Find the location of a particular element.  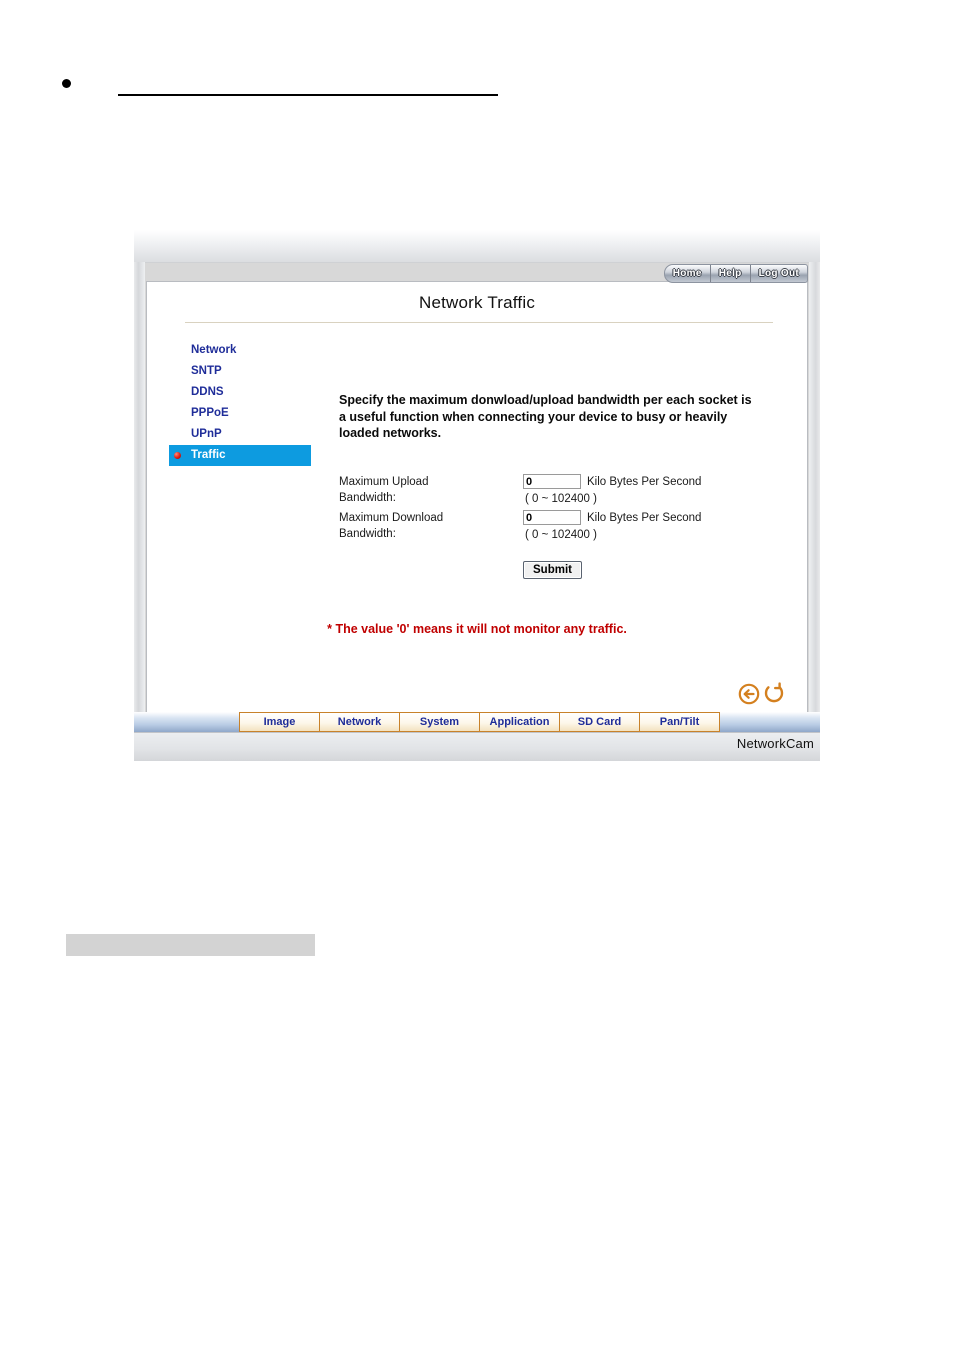

window-footer: NetworkCam is located at coordinates (477, 746).